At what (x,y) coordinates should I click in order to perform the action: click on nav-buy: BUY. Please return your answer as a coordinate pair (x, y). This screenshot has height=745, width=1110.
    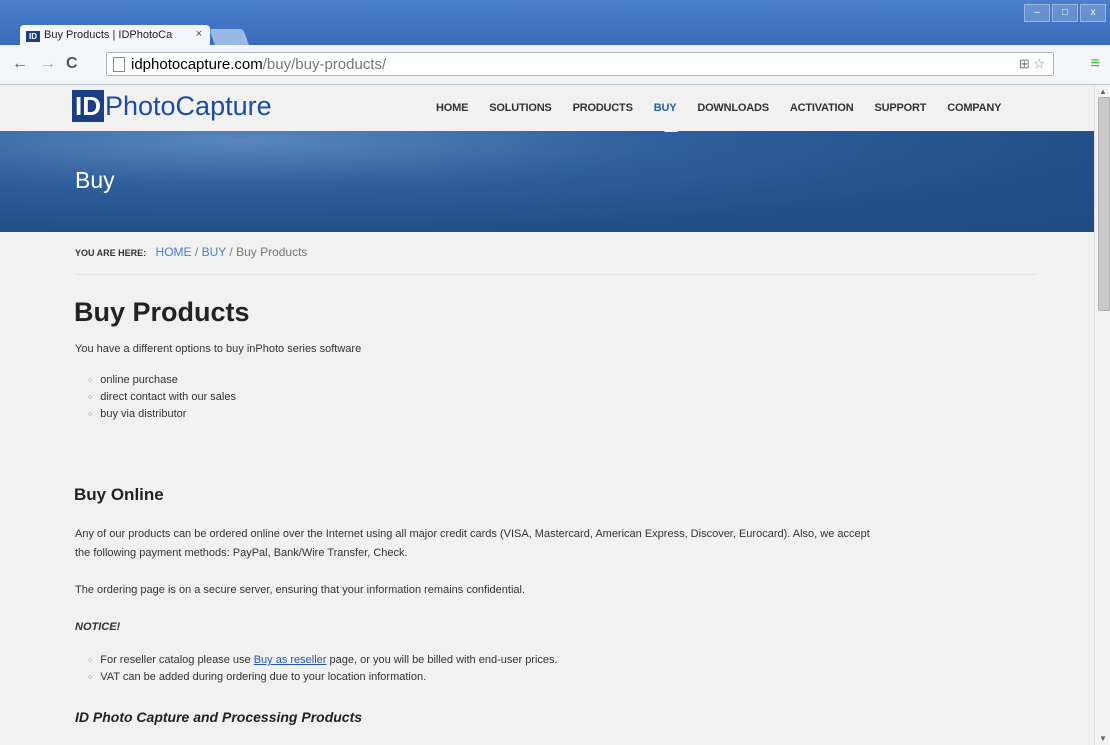
    Looking at the image, I should click on (665, 108).